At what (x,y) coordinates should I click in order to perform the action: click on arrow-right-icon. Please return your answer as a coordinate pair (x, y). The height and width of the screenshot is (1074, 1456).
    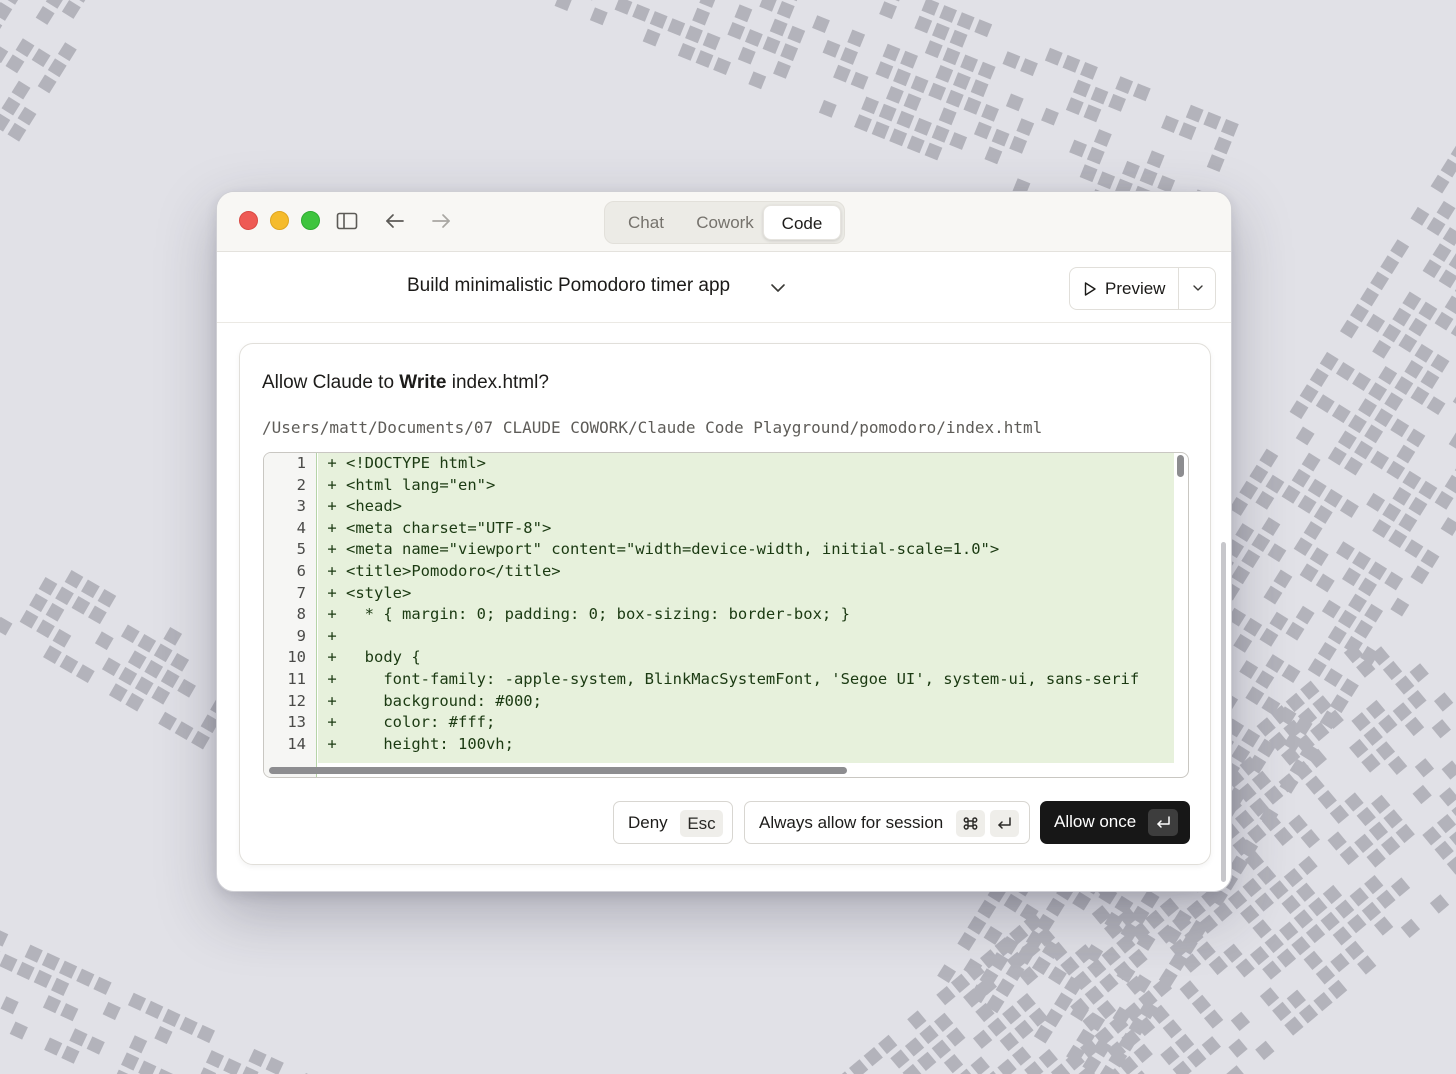
    Looking at the image, I should click on (441, 221).